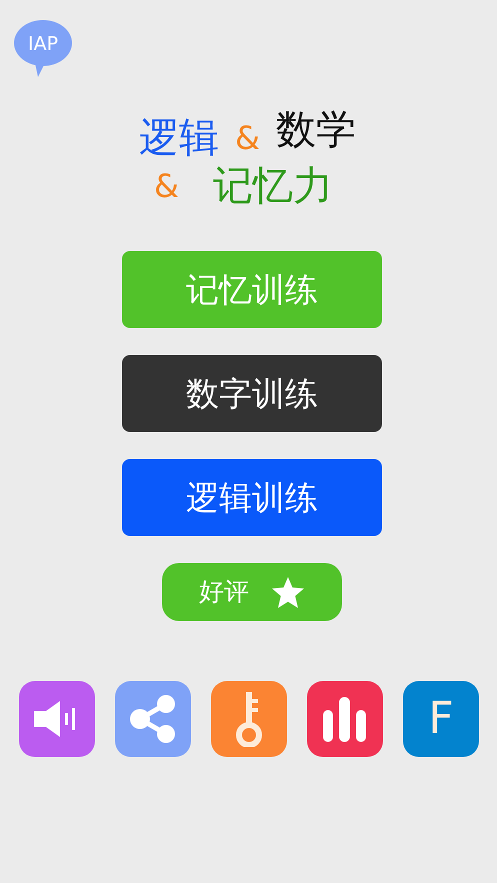  I want to click on review-button: 好评, so click(252, 592).